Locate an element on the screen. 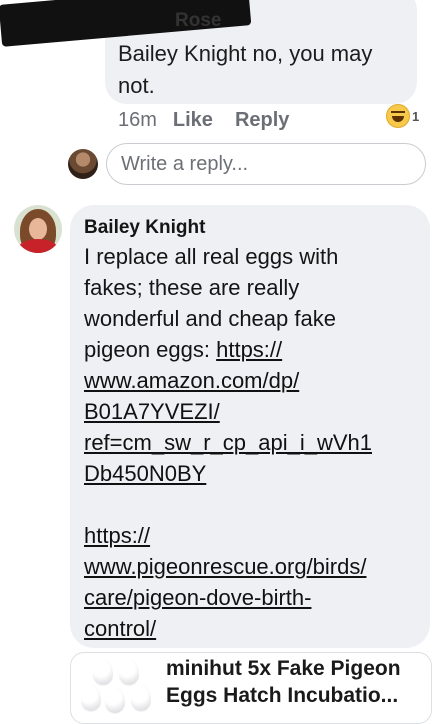  amazon-link: B01A7YVEZI/ is located at coordinates (152, 411).